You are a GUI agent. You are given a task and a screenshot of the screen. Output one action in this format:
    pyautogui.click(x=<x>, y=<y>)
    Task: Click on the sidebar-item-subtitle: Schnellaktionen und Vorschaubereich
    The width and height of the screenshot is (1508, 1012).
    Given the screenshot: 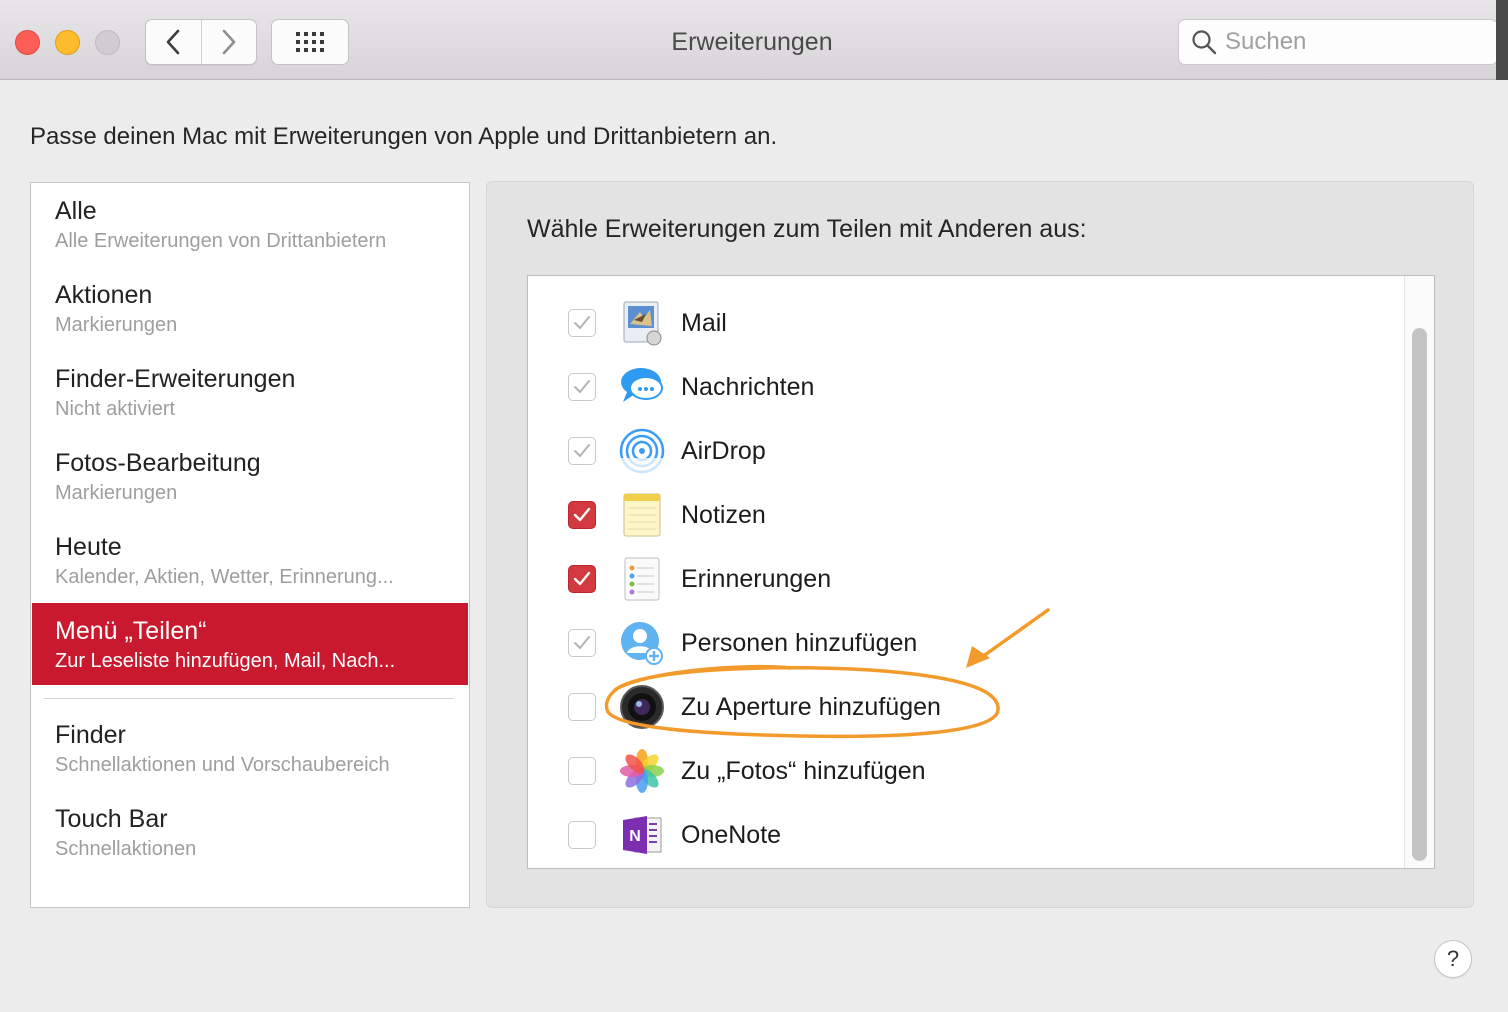 What is the action you would take?
    pyautogui.click(x=222, y=765)
    